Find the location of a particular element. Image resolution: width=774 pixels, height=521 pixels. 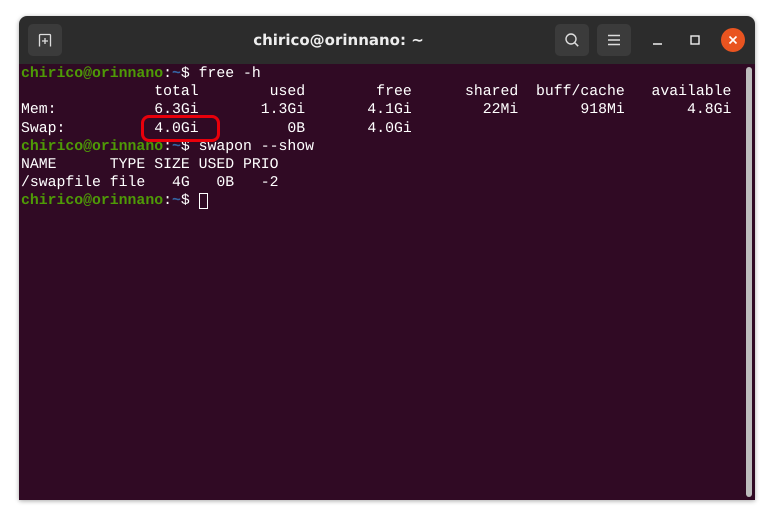

output-text: Mem: 6.3Gi 1.3Gi 4.1Gi 22Mi 918Mi 4.8Gi is located at coordinates (376, 110).